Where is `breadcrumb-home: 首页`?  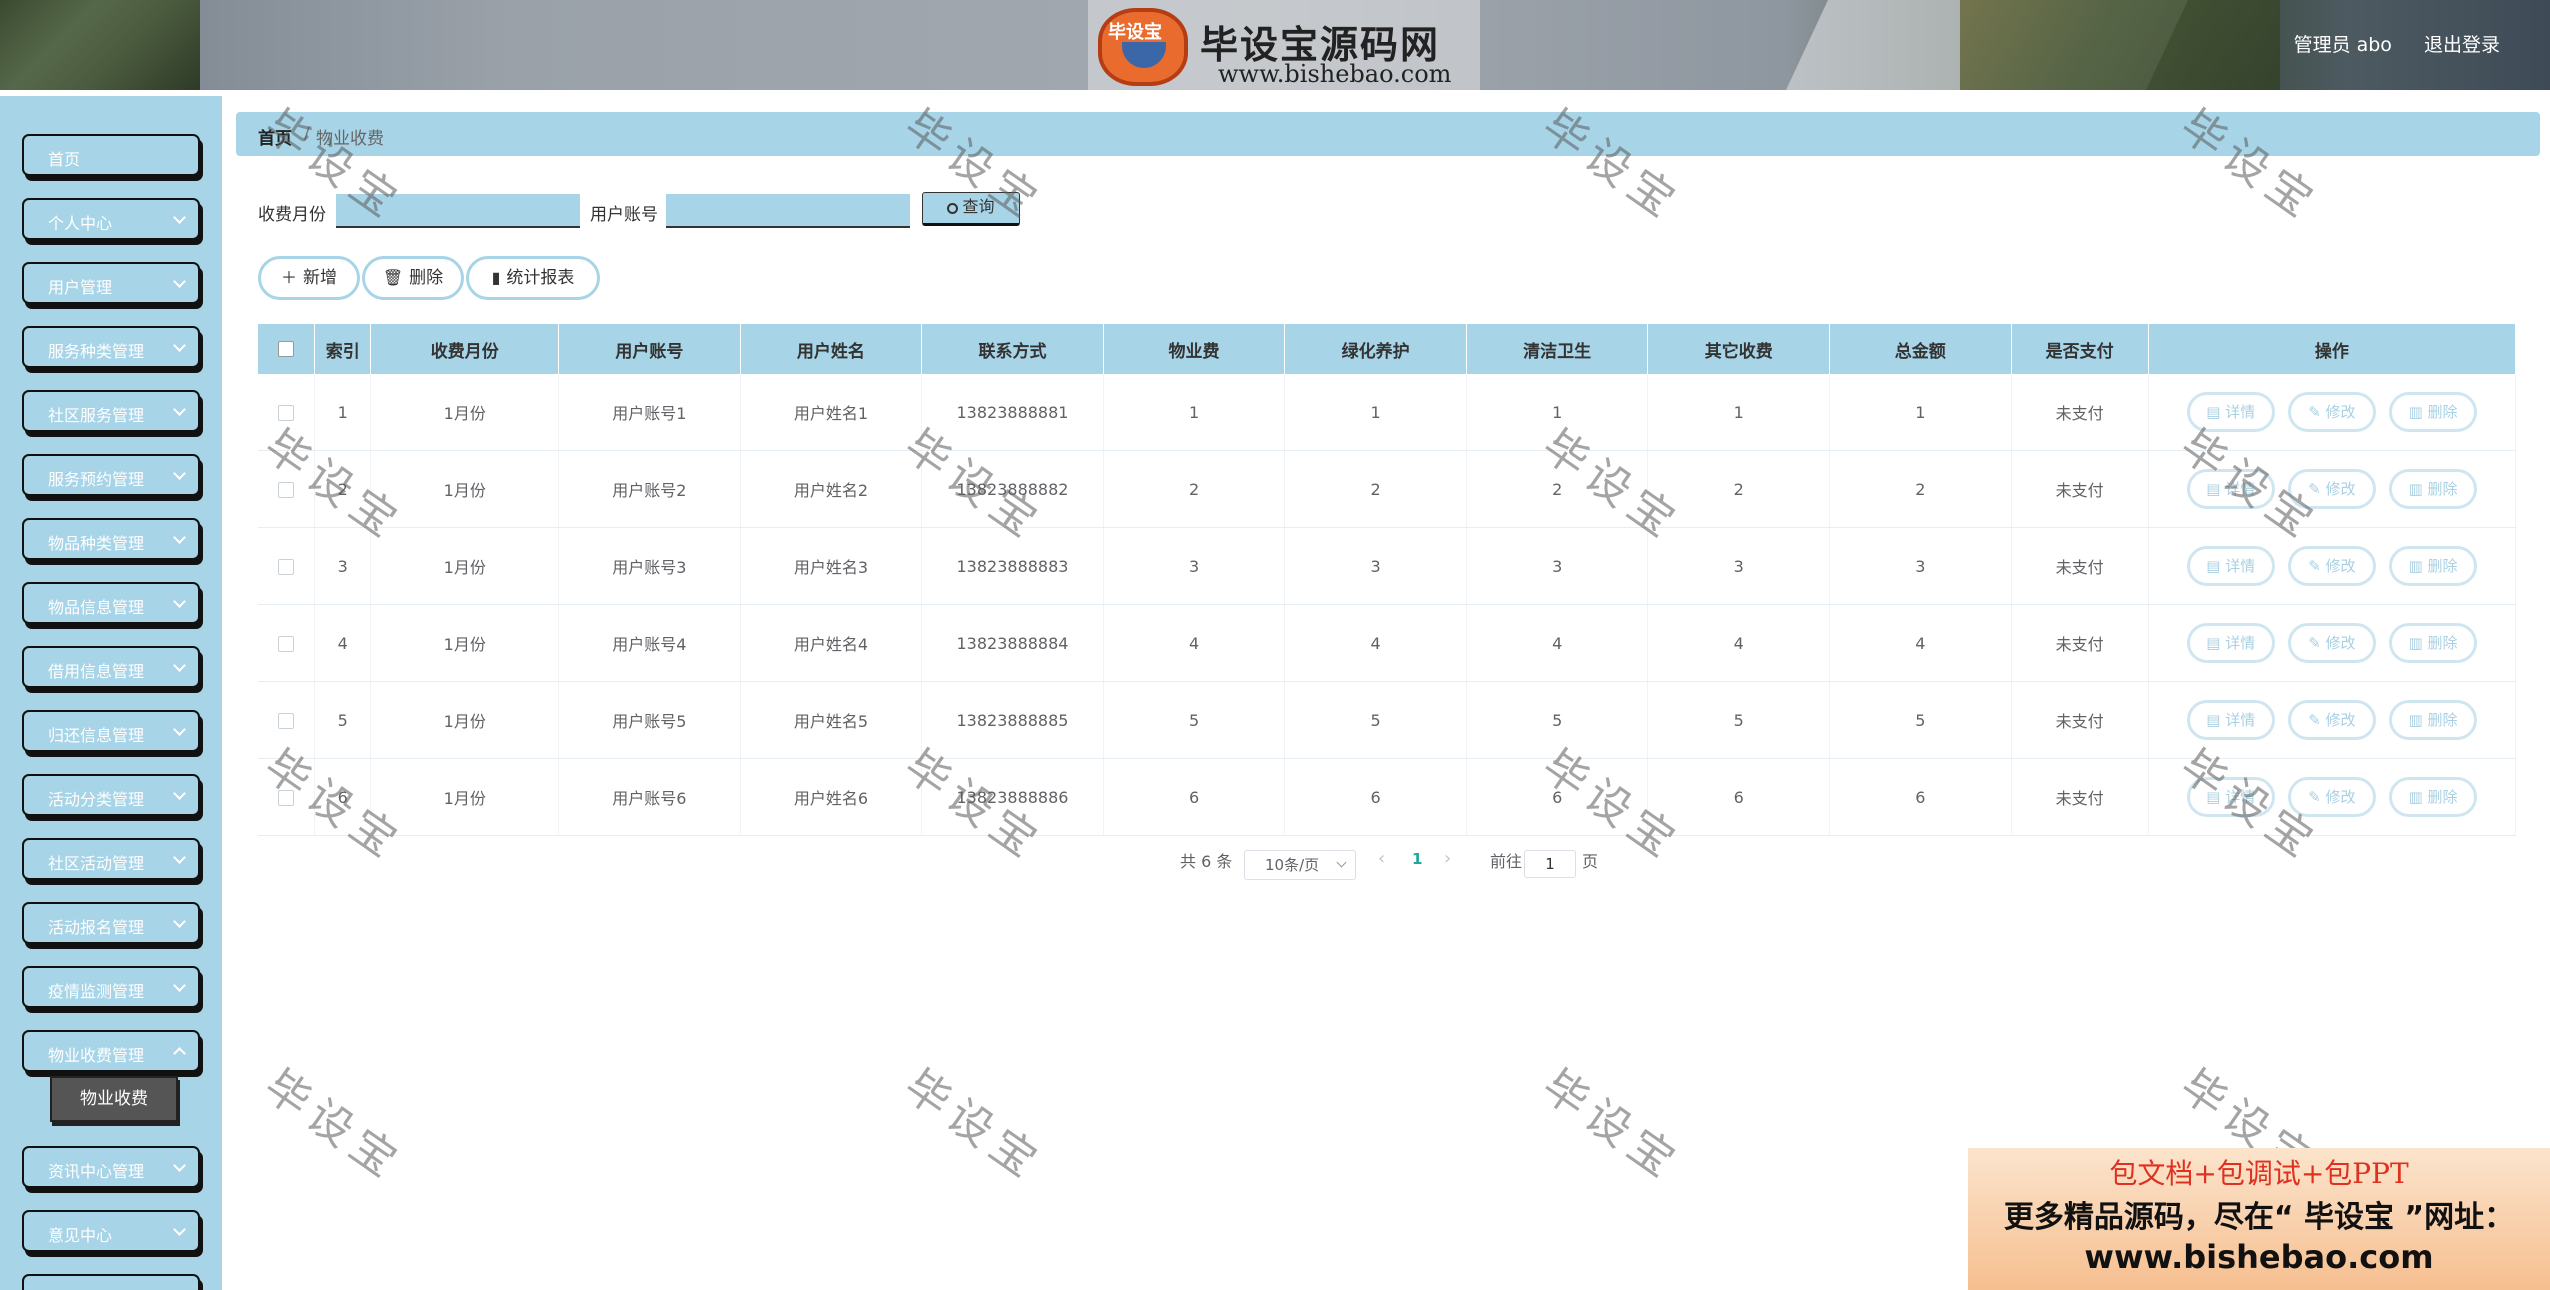 breadcrumb-home: 首页 is located at coordinates (275, 136).